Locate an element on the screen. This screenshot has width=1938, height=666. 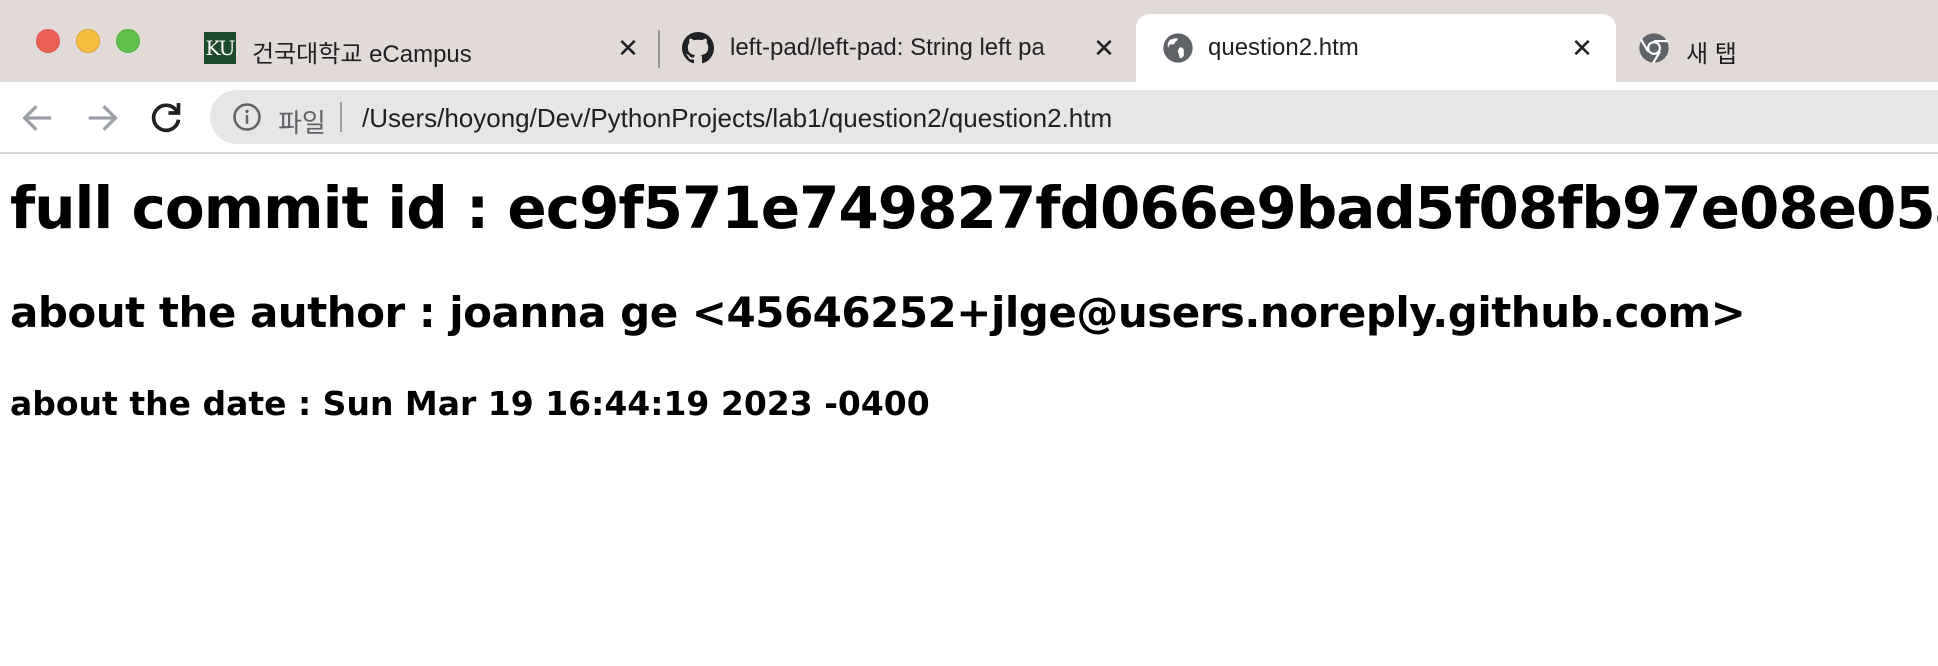
window-close-button is located at coordinates (48, 41).